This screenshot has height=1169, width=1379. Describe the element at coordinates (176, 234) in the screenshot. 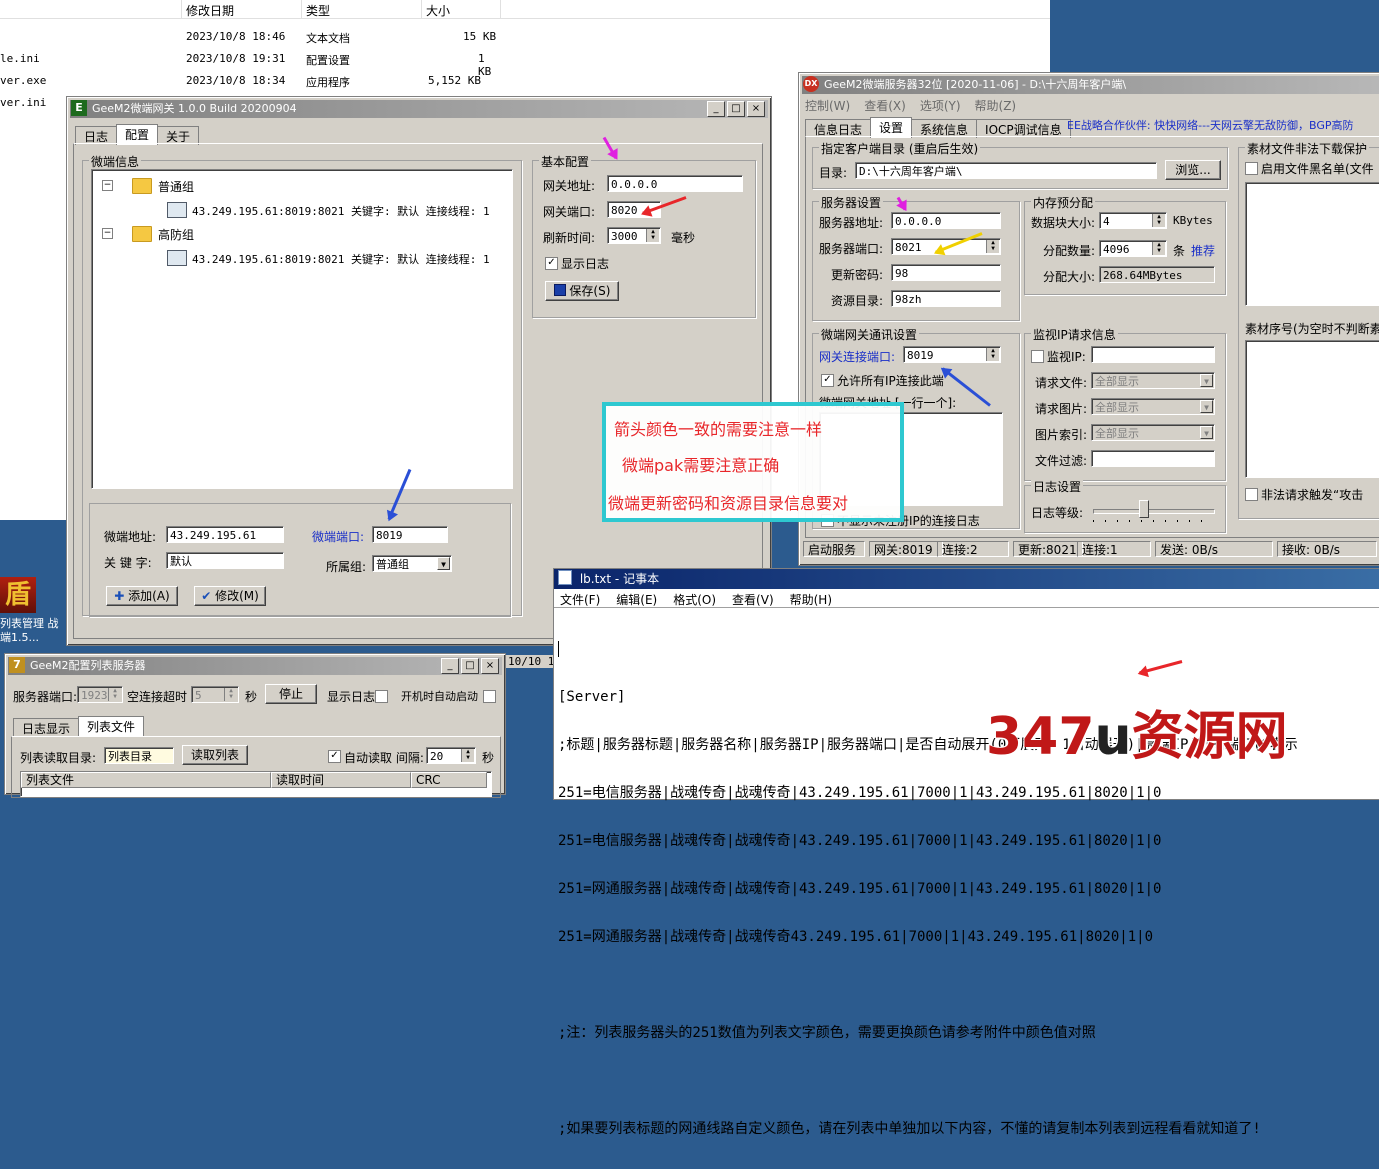

I see `tree-group-defense: 高防组` at that location.